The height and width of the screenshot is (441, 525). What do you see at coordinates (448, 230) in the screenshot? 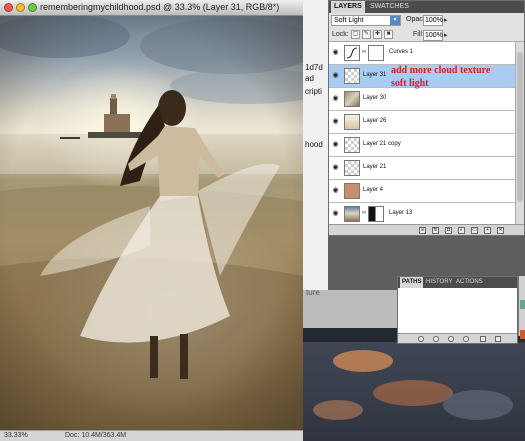
I see `add-mask-icon: ◘` at bounding box center [448, 230].